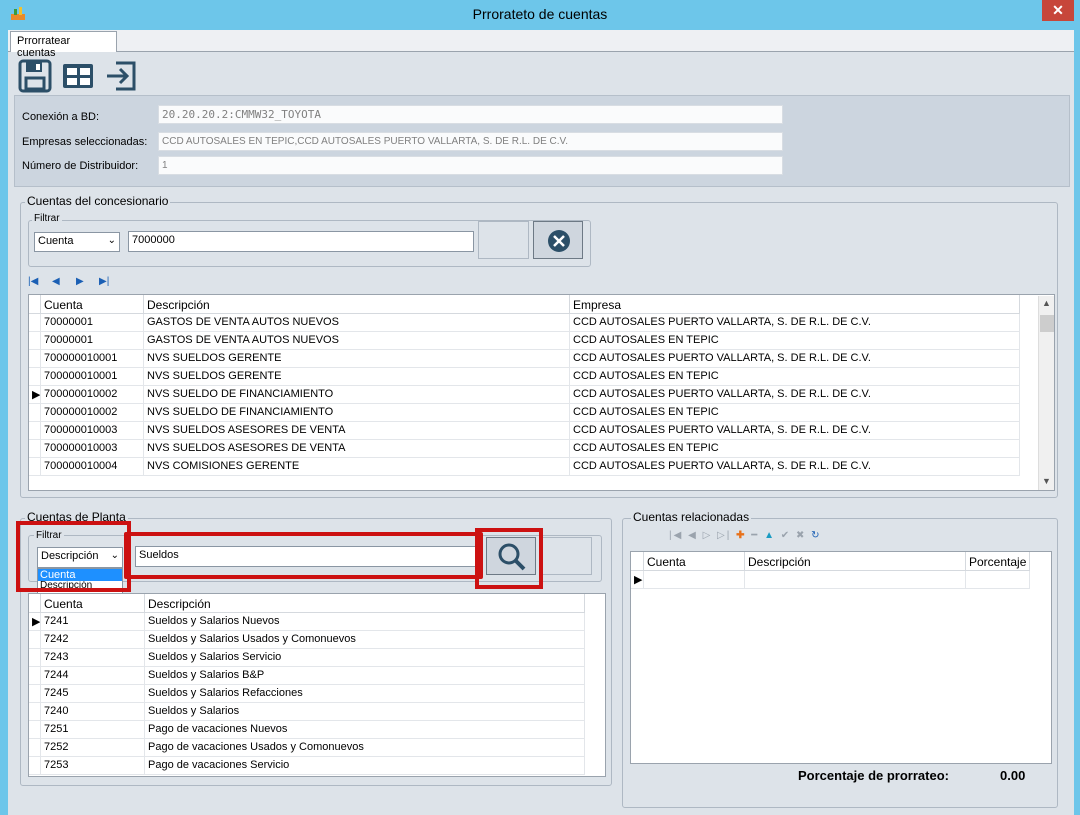  Describe the element at coordinates (365, 622) in the screenshot. I see `table-cell: Sueldos y Salarios Nuevos` at that location.